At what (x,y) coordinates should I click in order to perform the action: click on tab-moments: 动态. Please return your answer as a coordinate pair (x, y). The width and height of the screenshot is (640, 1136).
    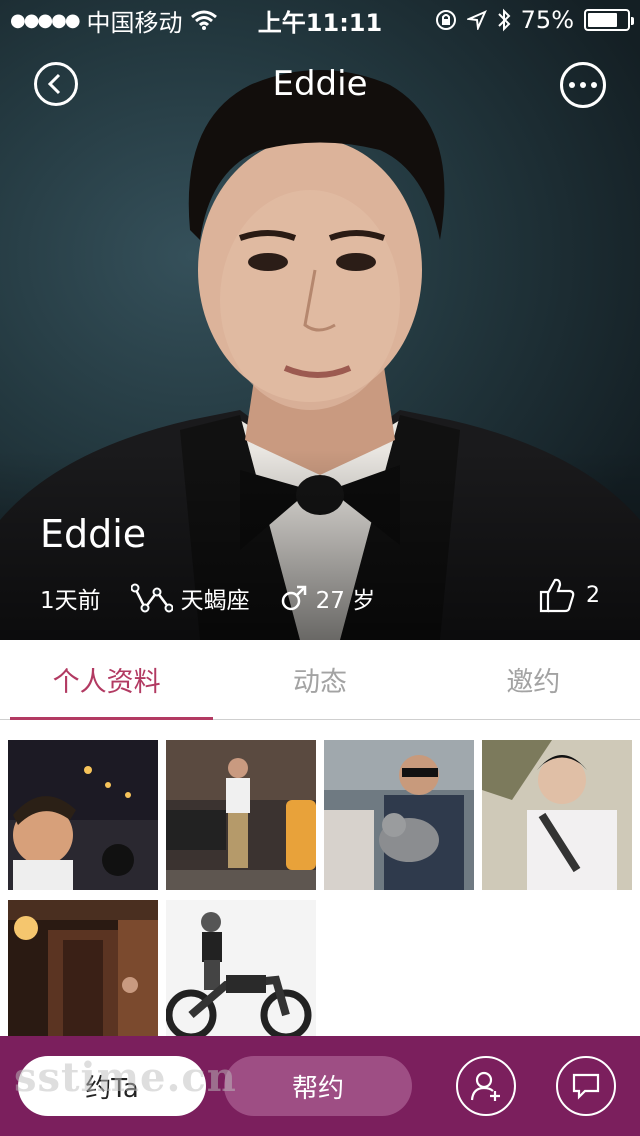
    Looking at the image, I should click on (319, 679).